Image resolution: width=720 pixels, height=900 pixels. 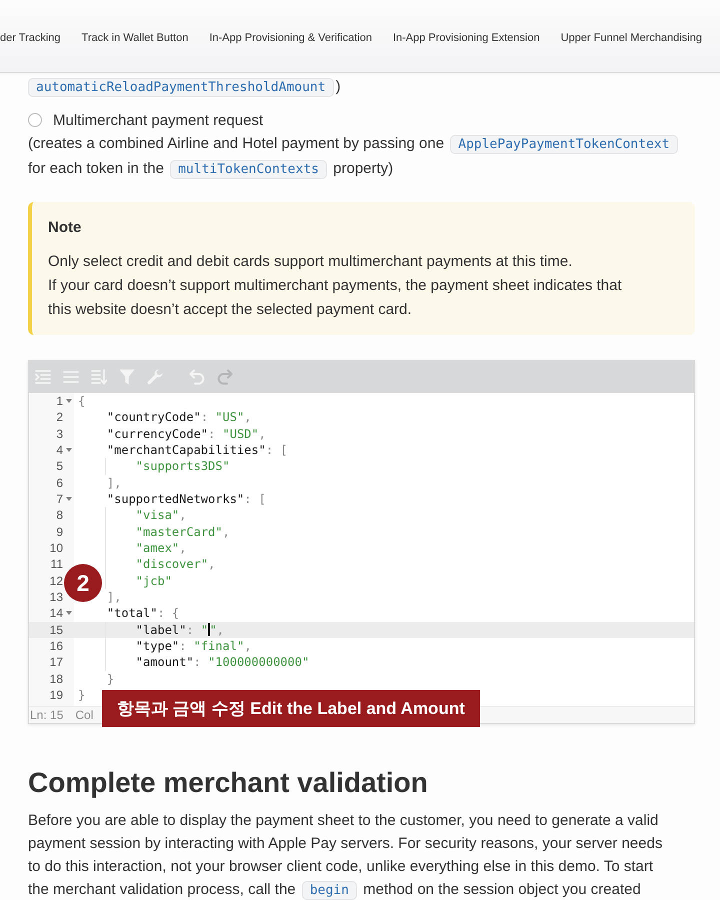 I want to click on line-number: 17, so click(x=56, y=662).